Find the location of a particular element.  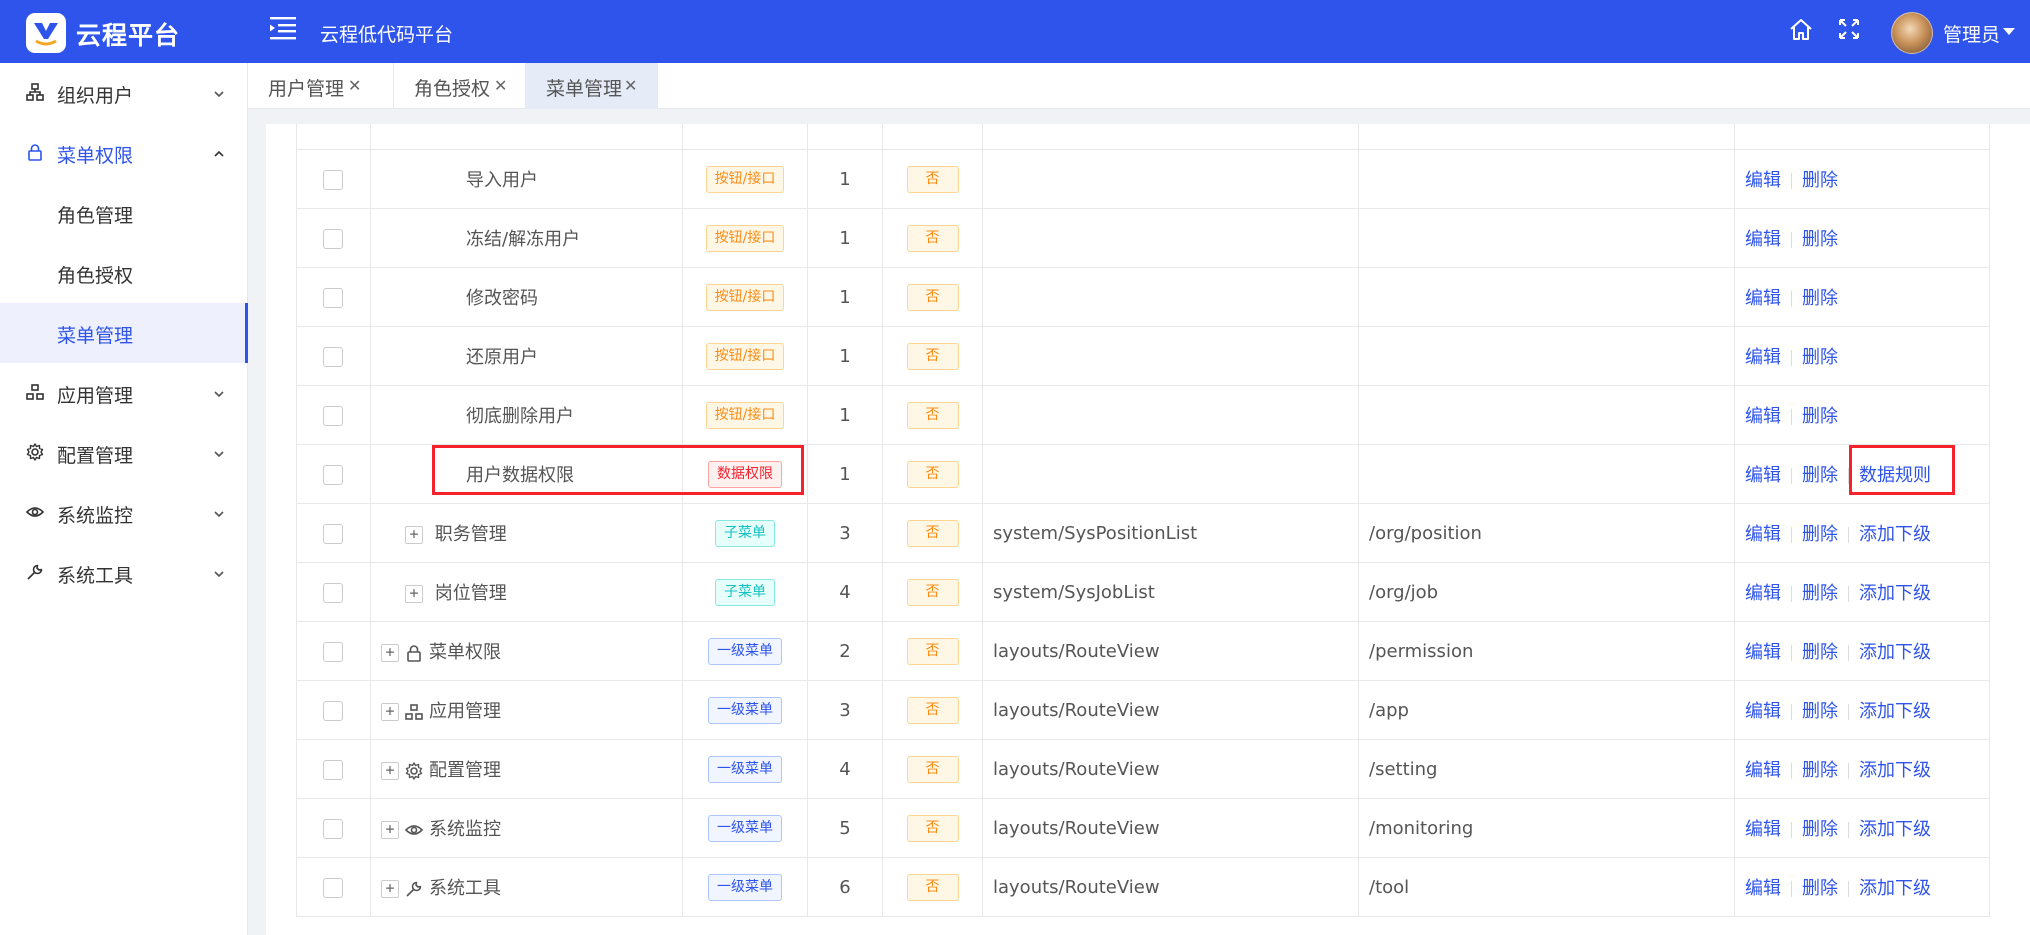

data-rule-link: 数据规则 is located at coordinates (1895, 475).